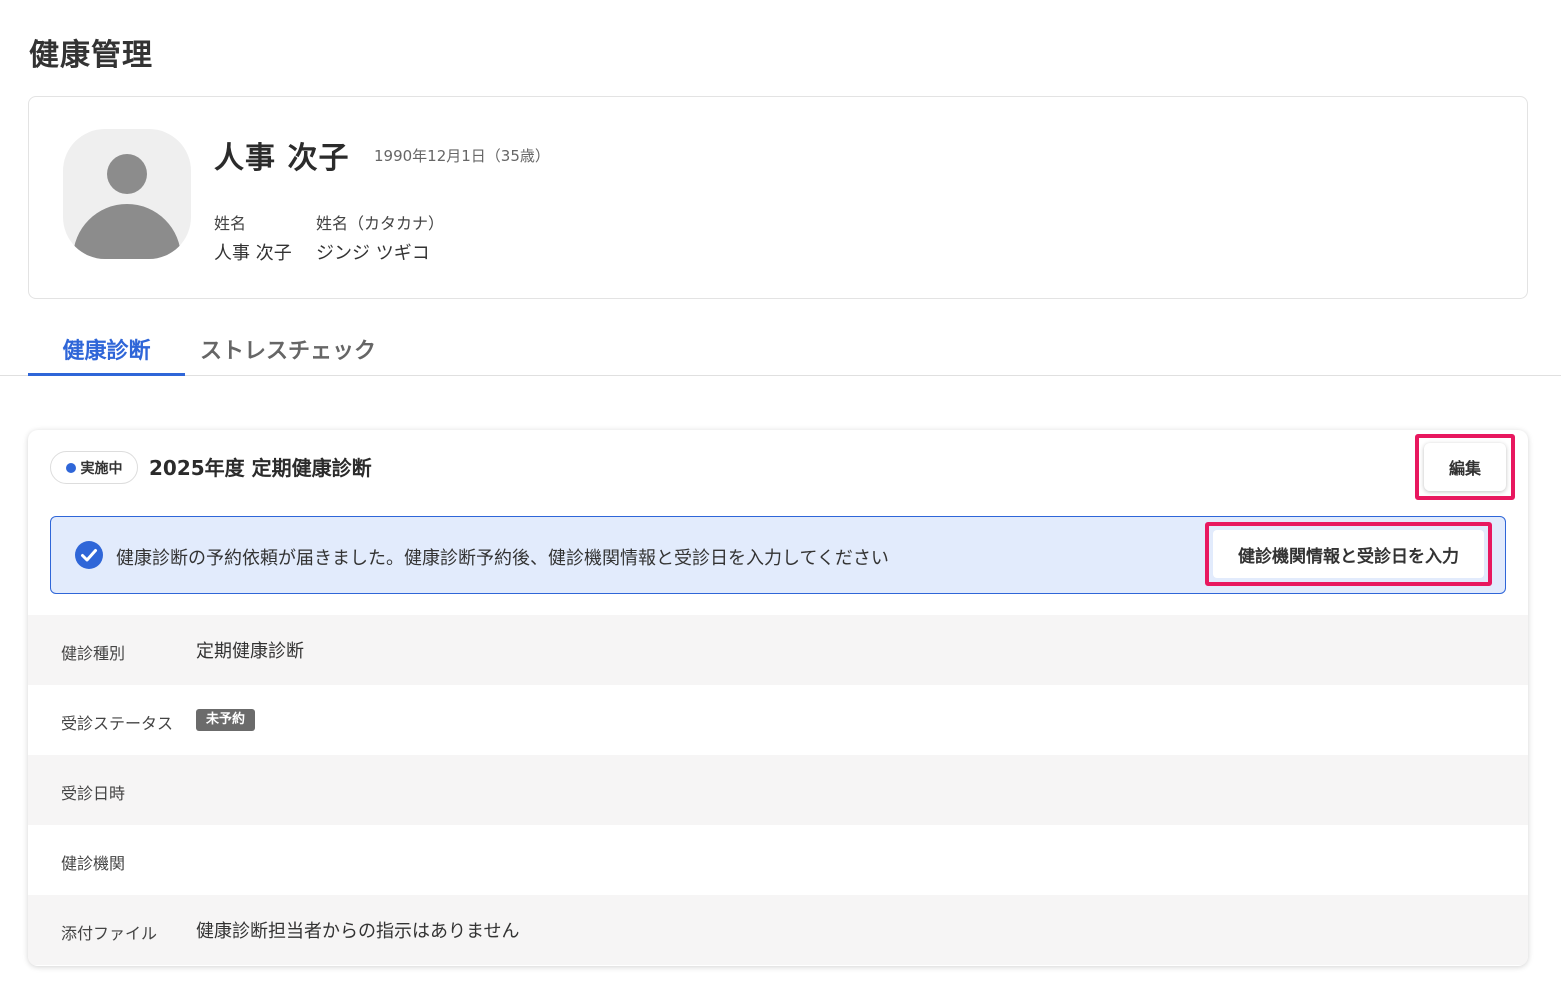 This screenshot has height=992, width=1561. What do you see at coordinates (109, 933) in the screenshot?
I see `detail-label: 添付ファイル` at bounding box center [109, 933].